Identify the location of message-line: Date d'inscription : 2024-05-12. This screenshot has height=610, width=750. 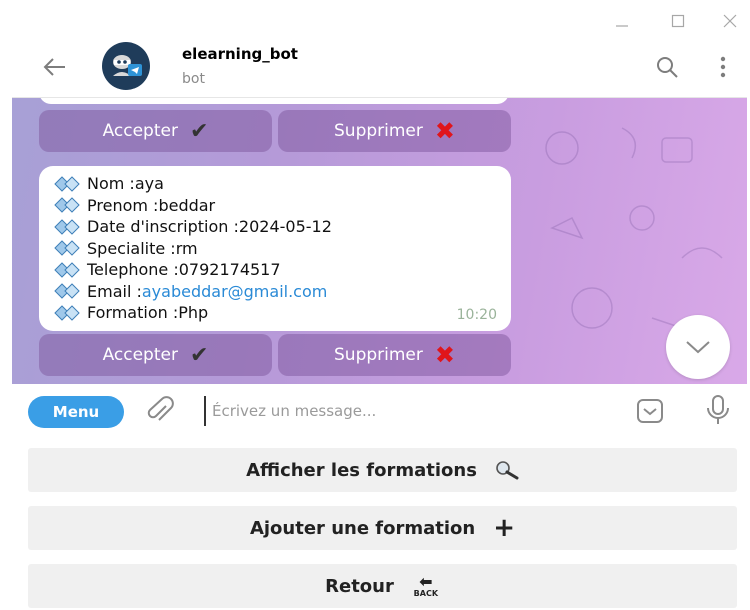
(277, 227).